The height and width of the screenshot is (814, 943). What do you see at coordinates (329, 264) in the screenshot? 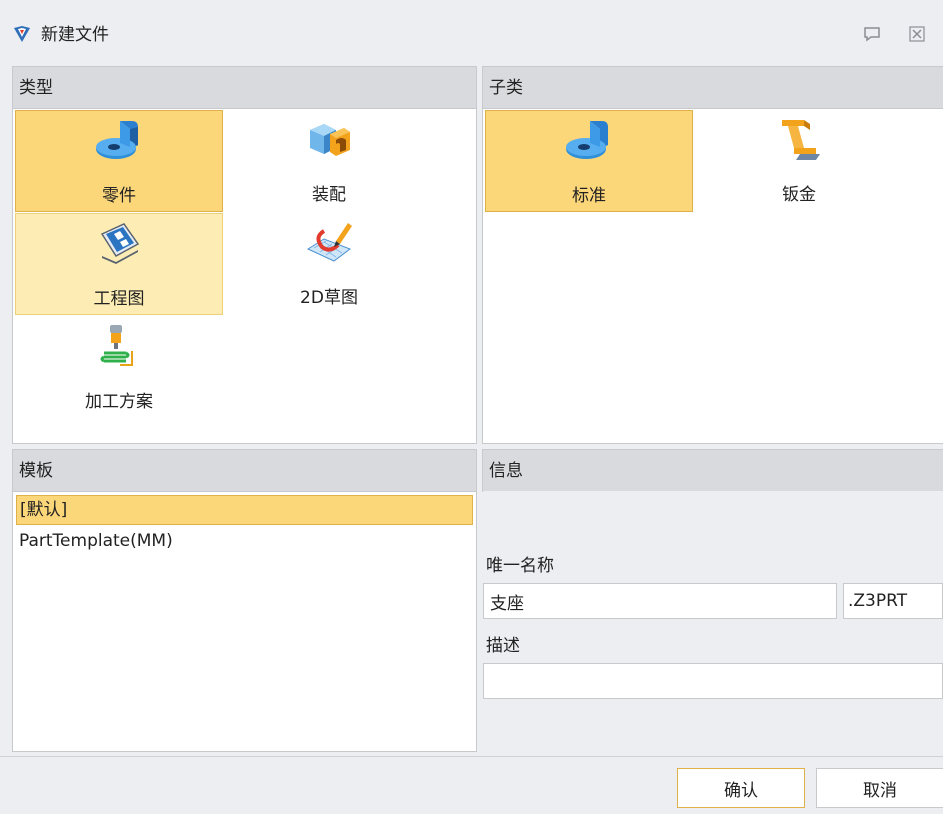
I see `type-item-sketch-2d: 2D草图` at bounding box center [329, 264].